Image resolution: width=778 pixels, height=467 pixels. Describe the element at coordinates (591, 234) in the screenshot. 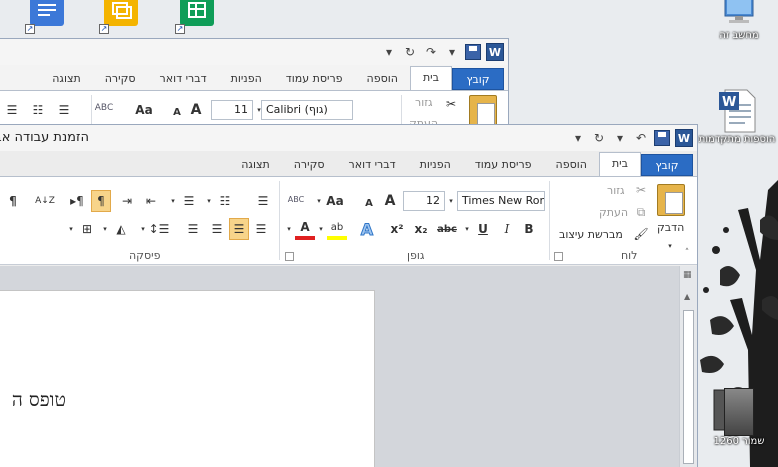

I see `format-painter-label: מברשת עיצוב` at that location.